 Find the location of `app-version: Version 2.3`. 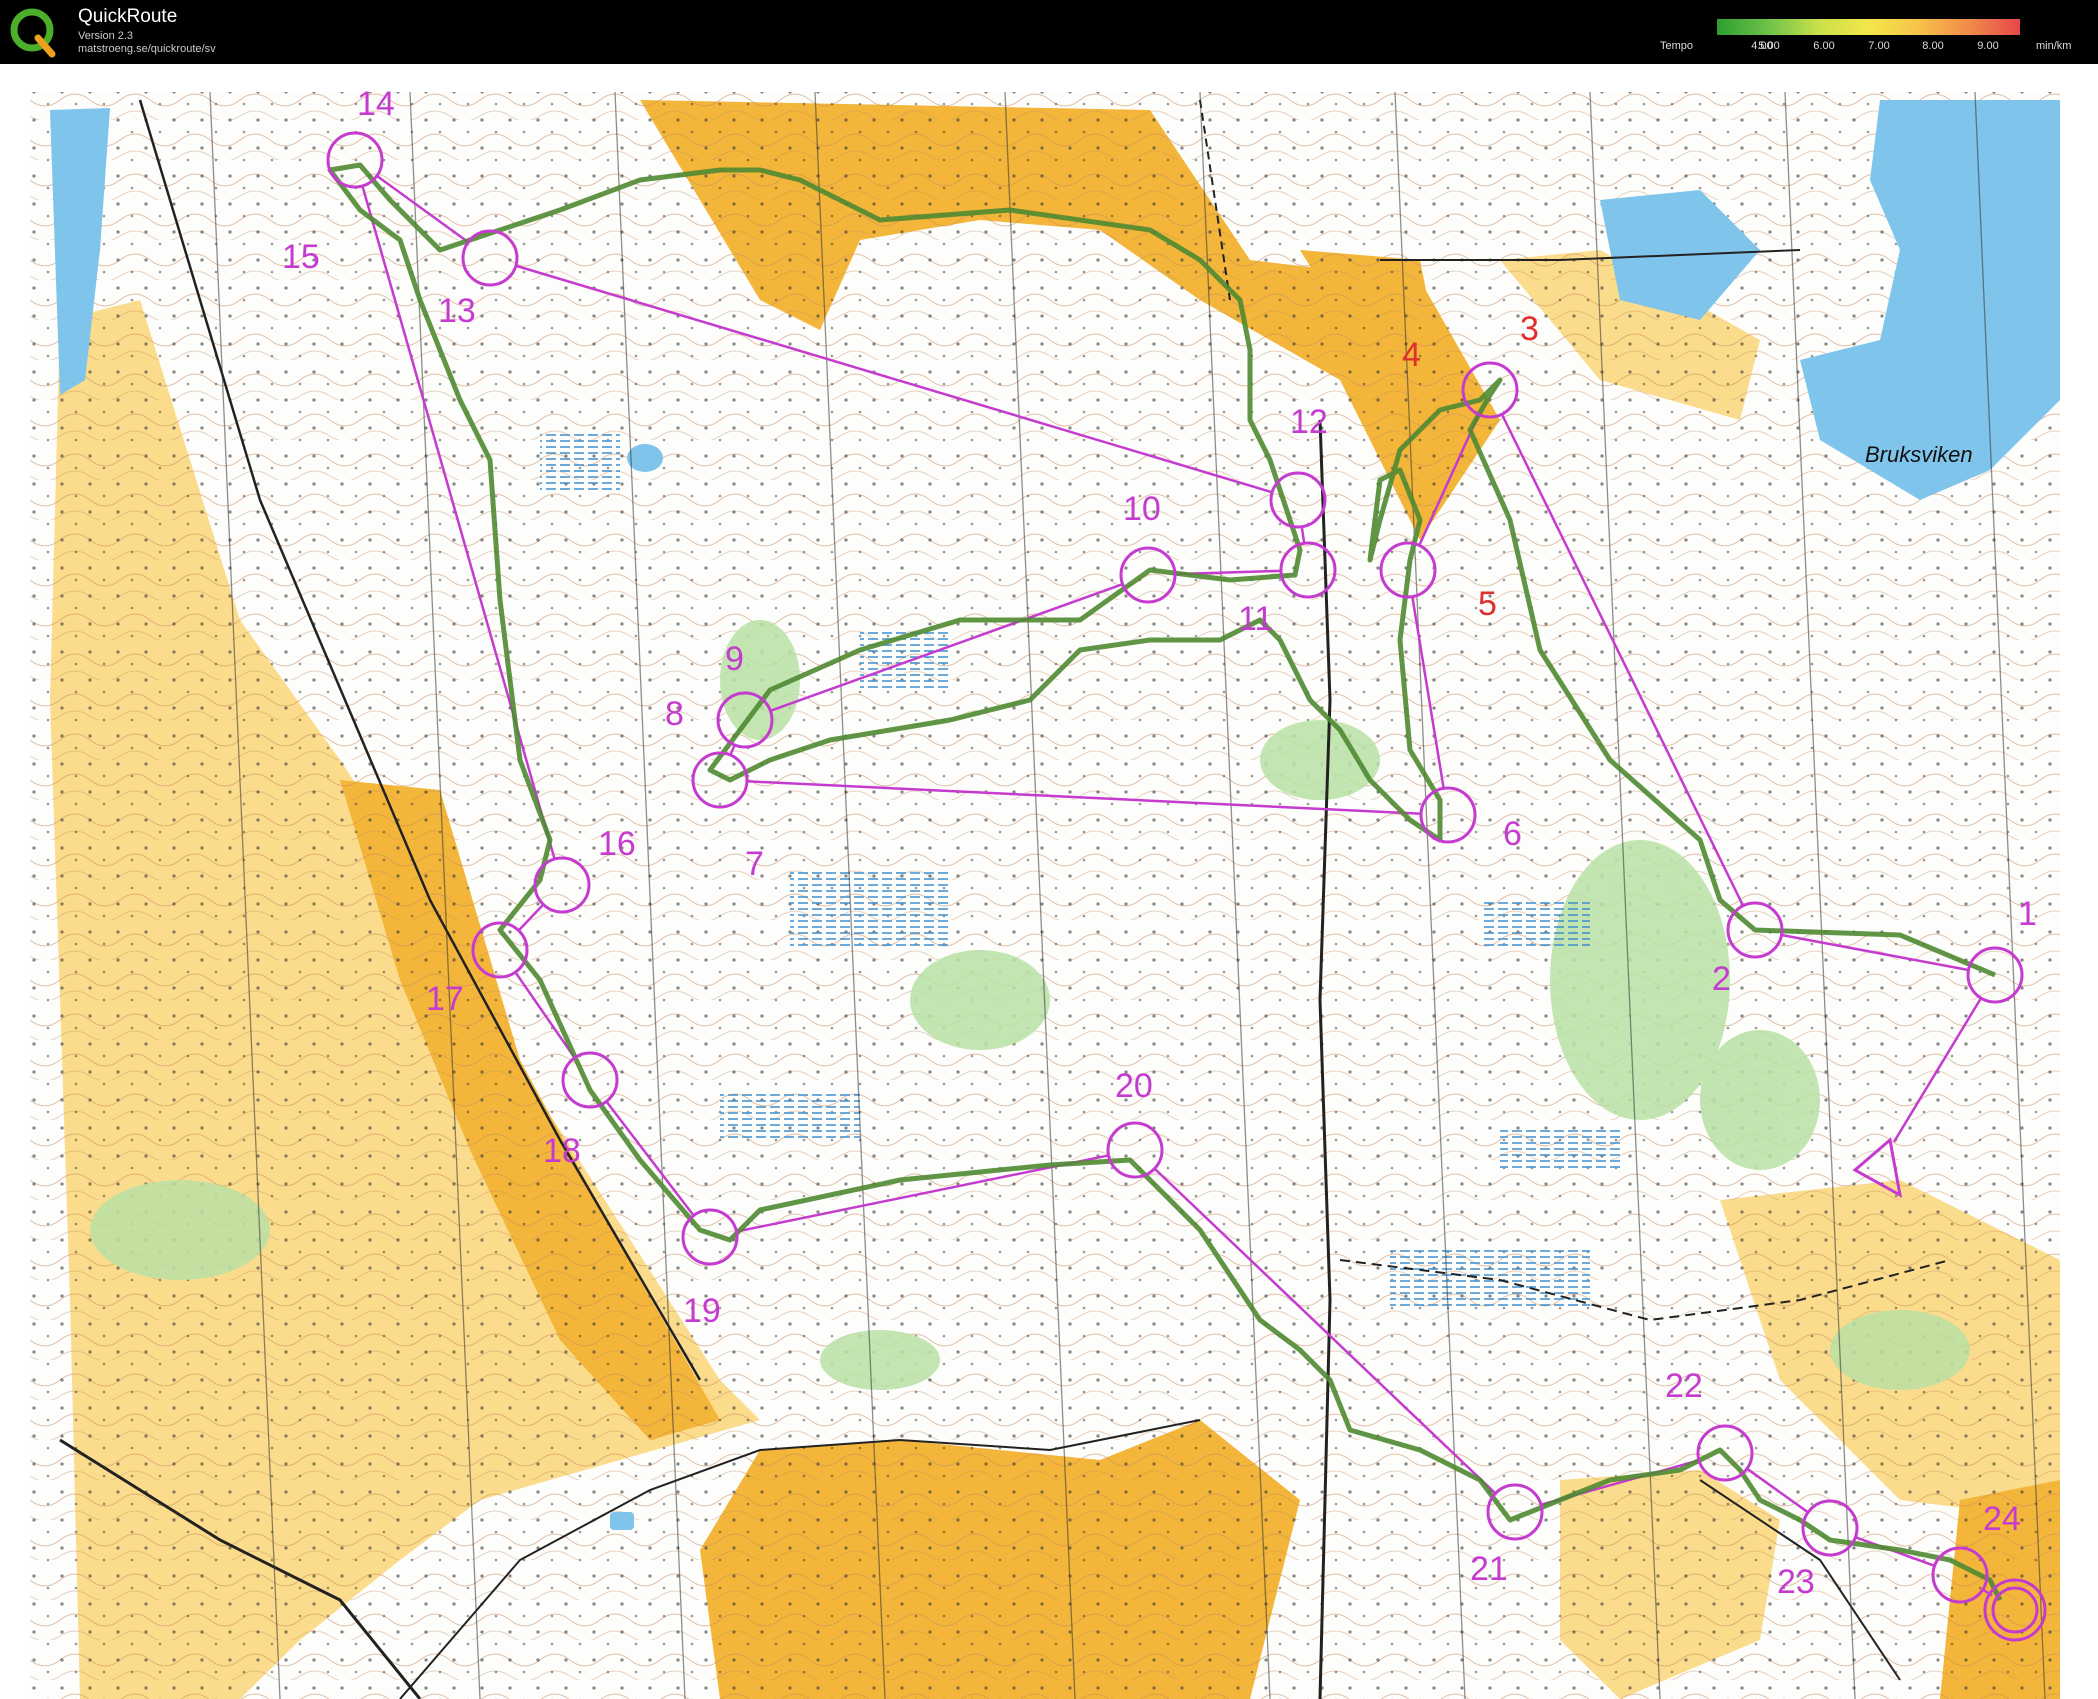

app-version: Version 2.3 is located at coordinates (106, 36).